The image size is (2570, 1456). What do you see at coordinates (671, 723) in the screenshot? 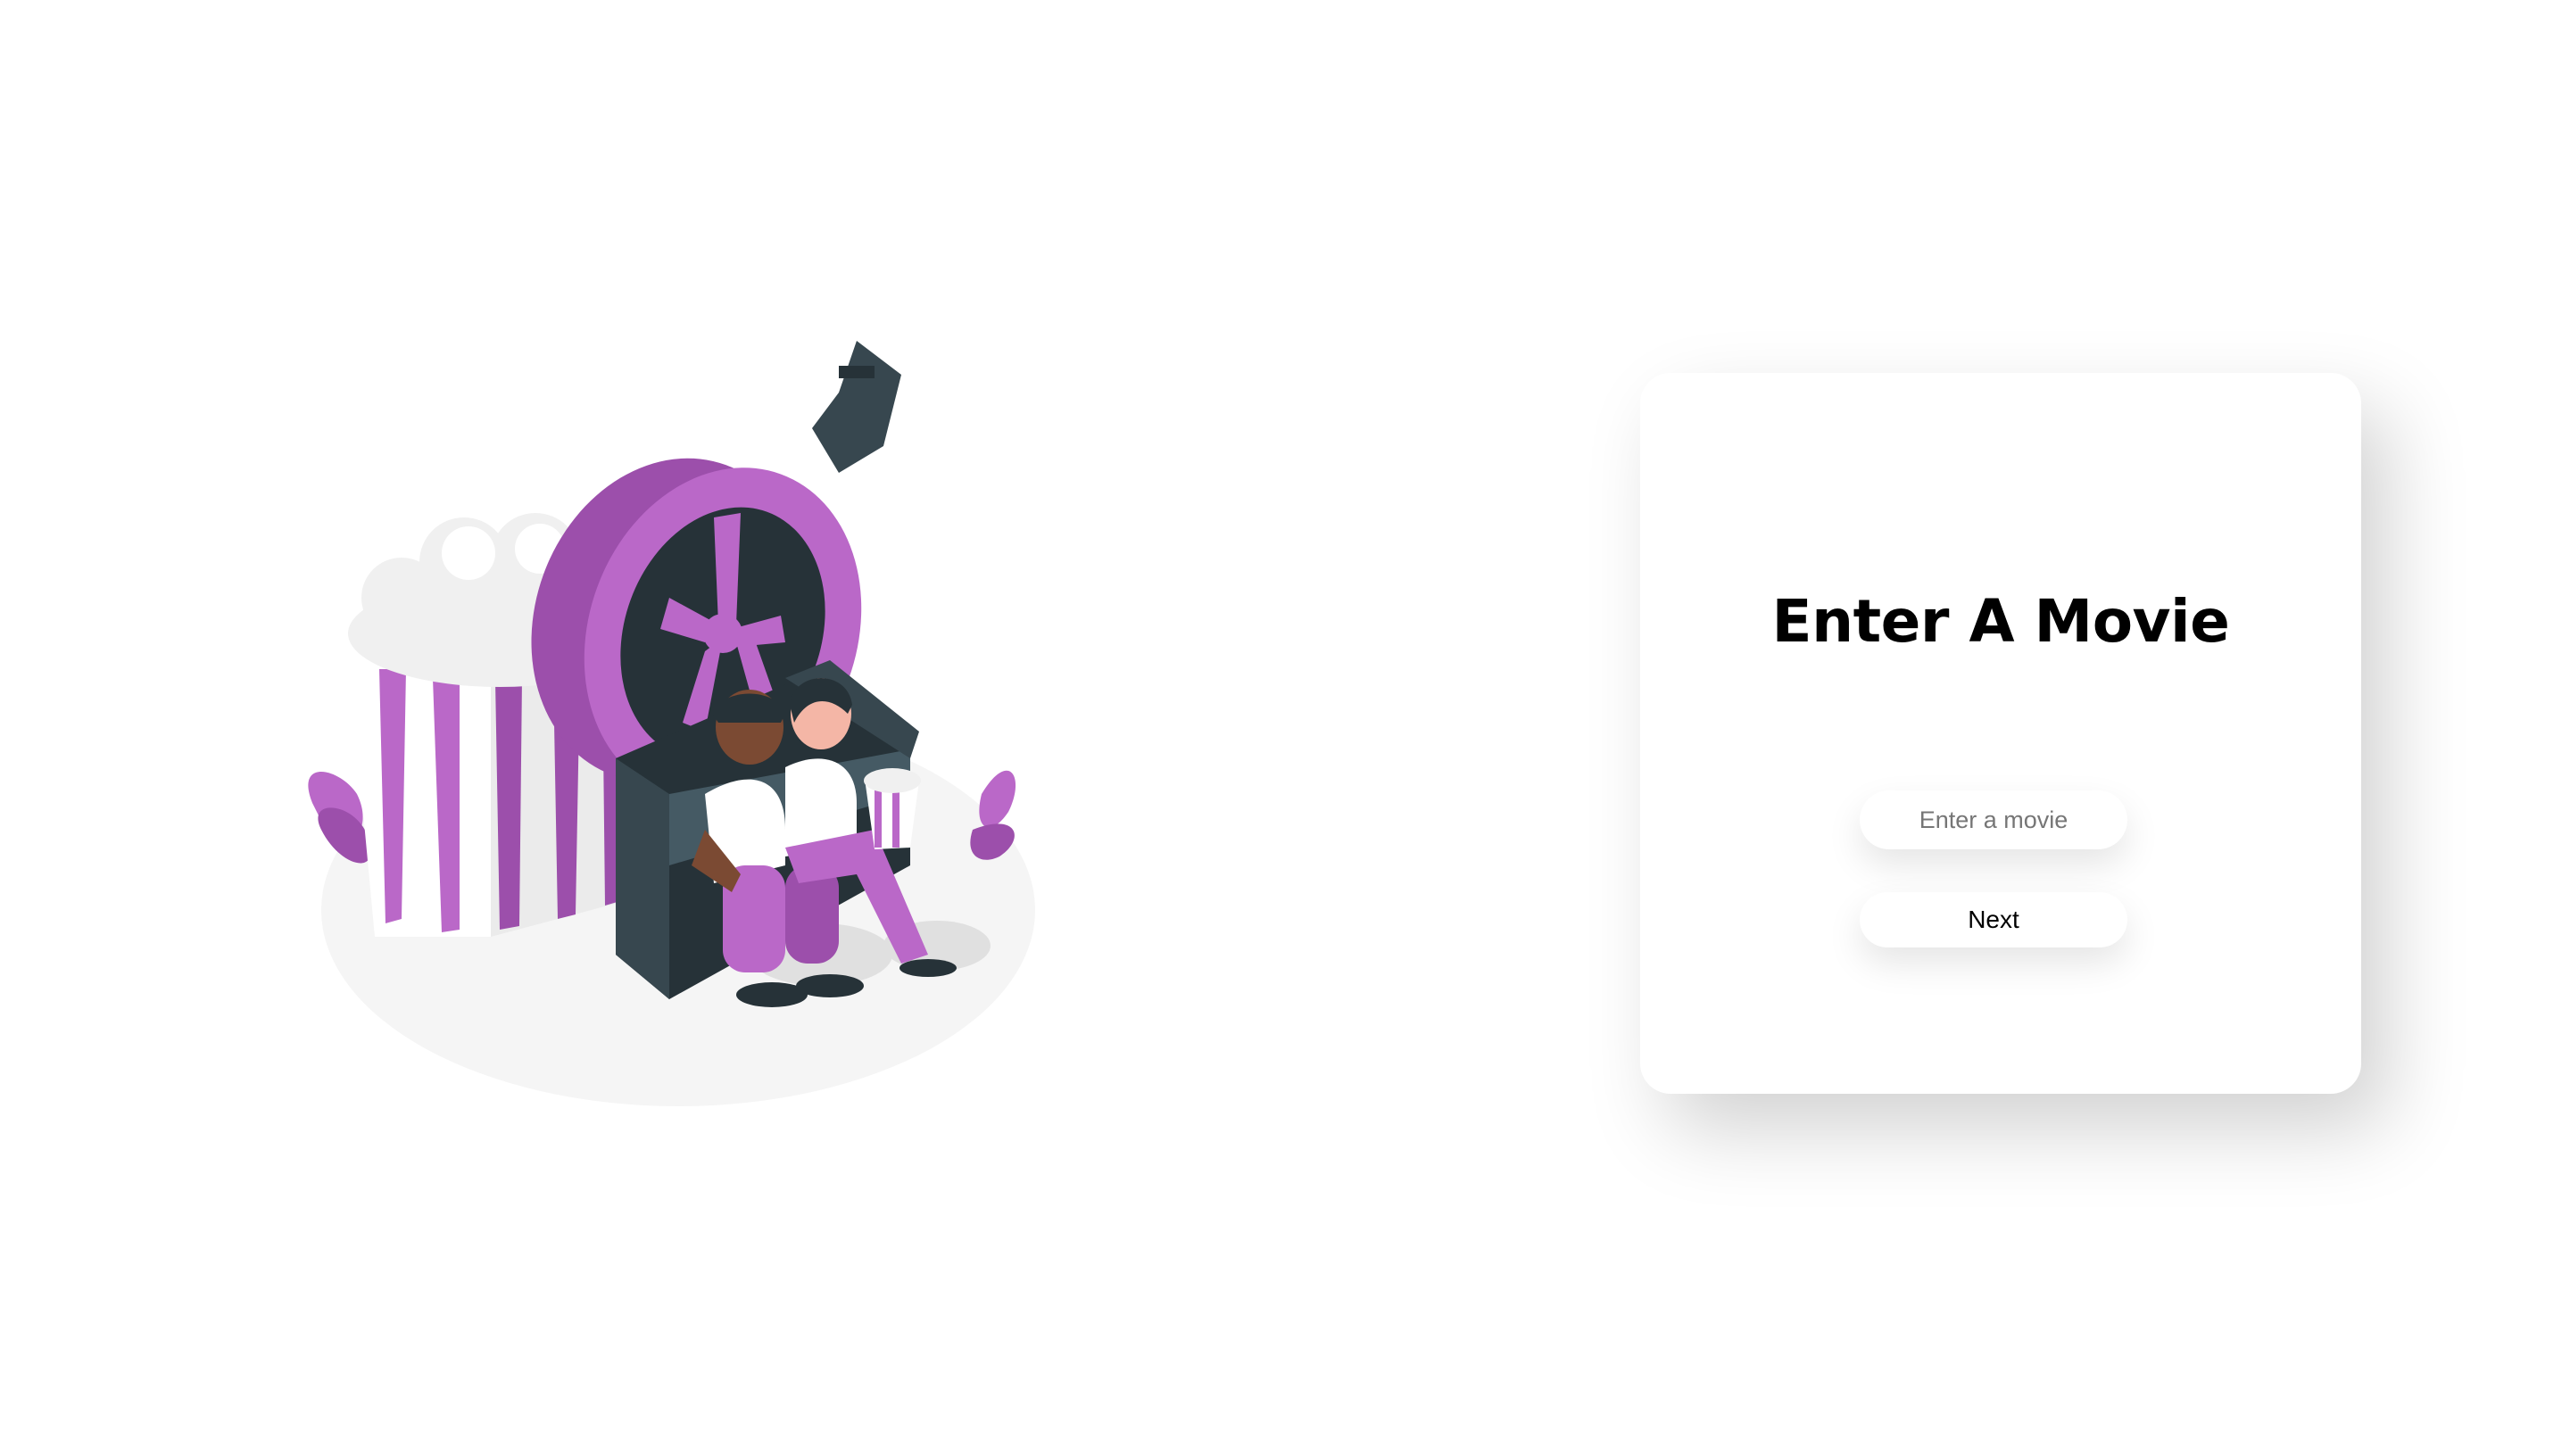
I see `movie-couple-illustration` at bounding box center [671, 723].